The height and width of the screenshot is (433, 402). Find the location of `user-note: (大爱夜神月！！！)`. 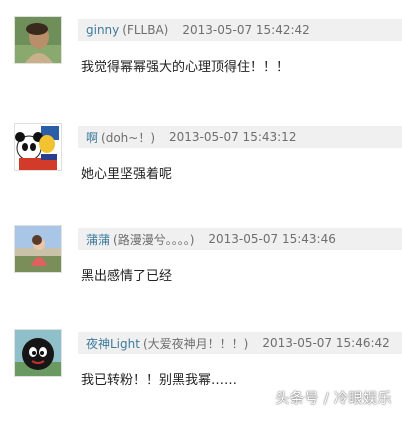

user-note: (大爱夜神月！！！) is located at coordinates (195, 343).